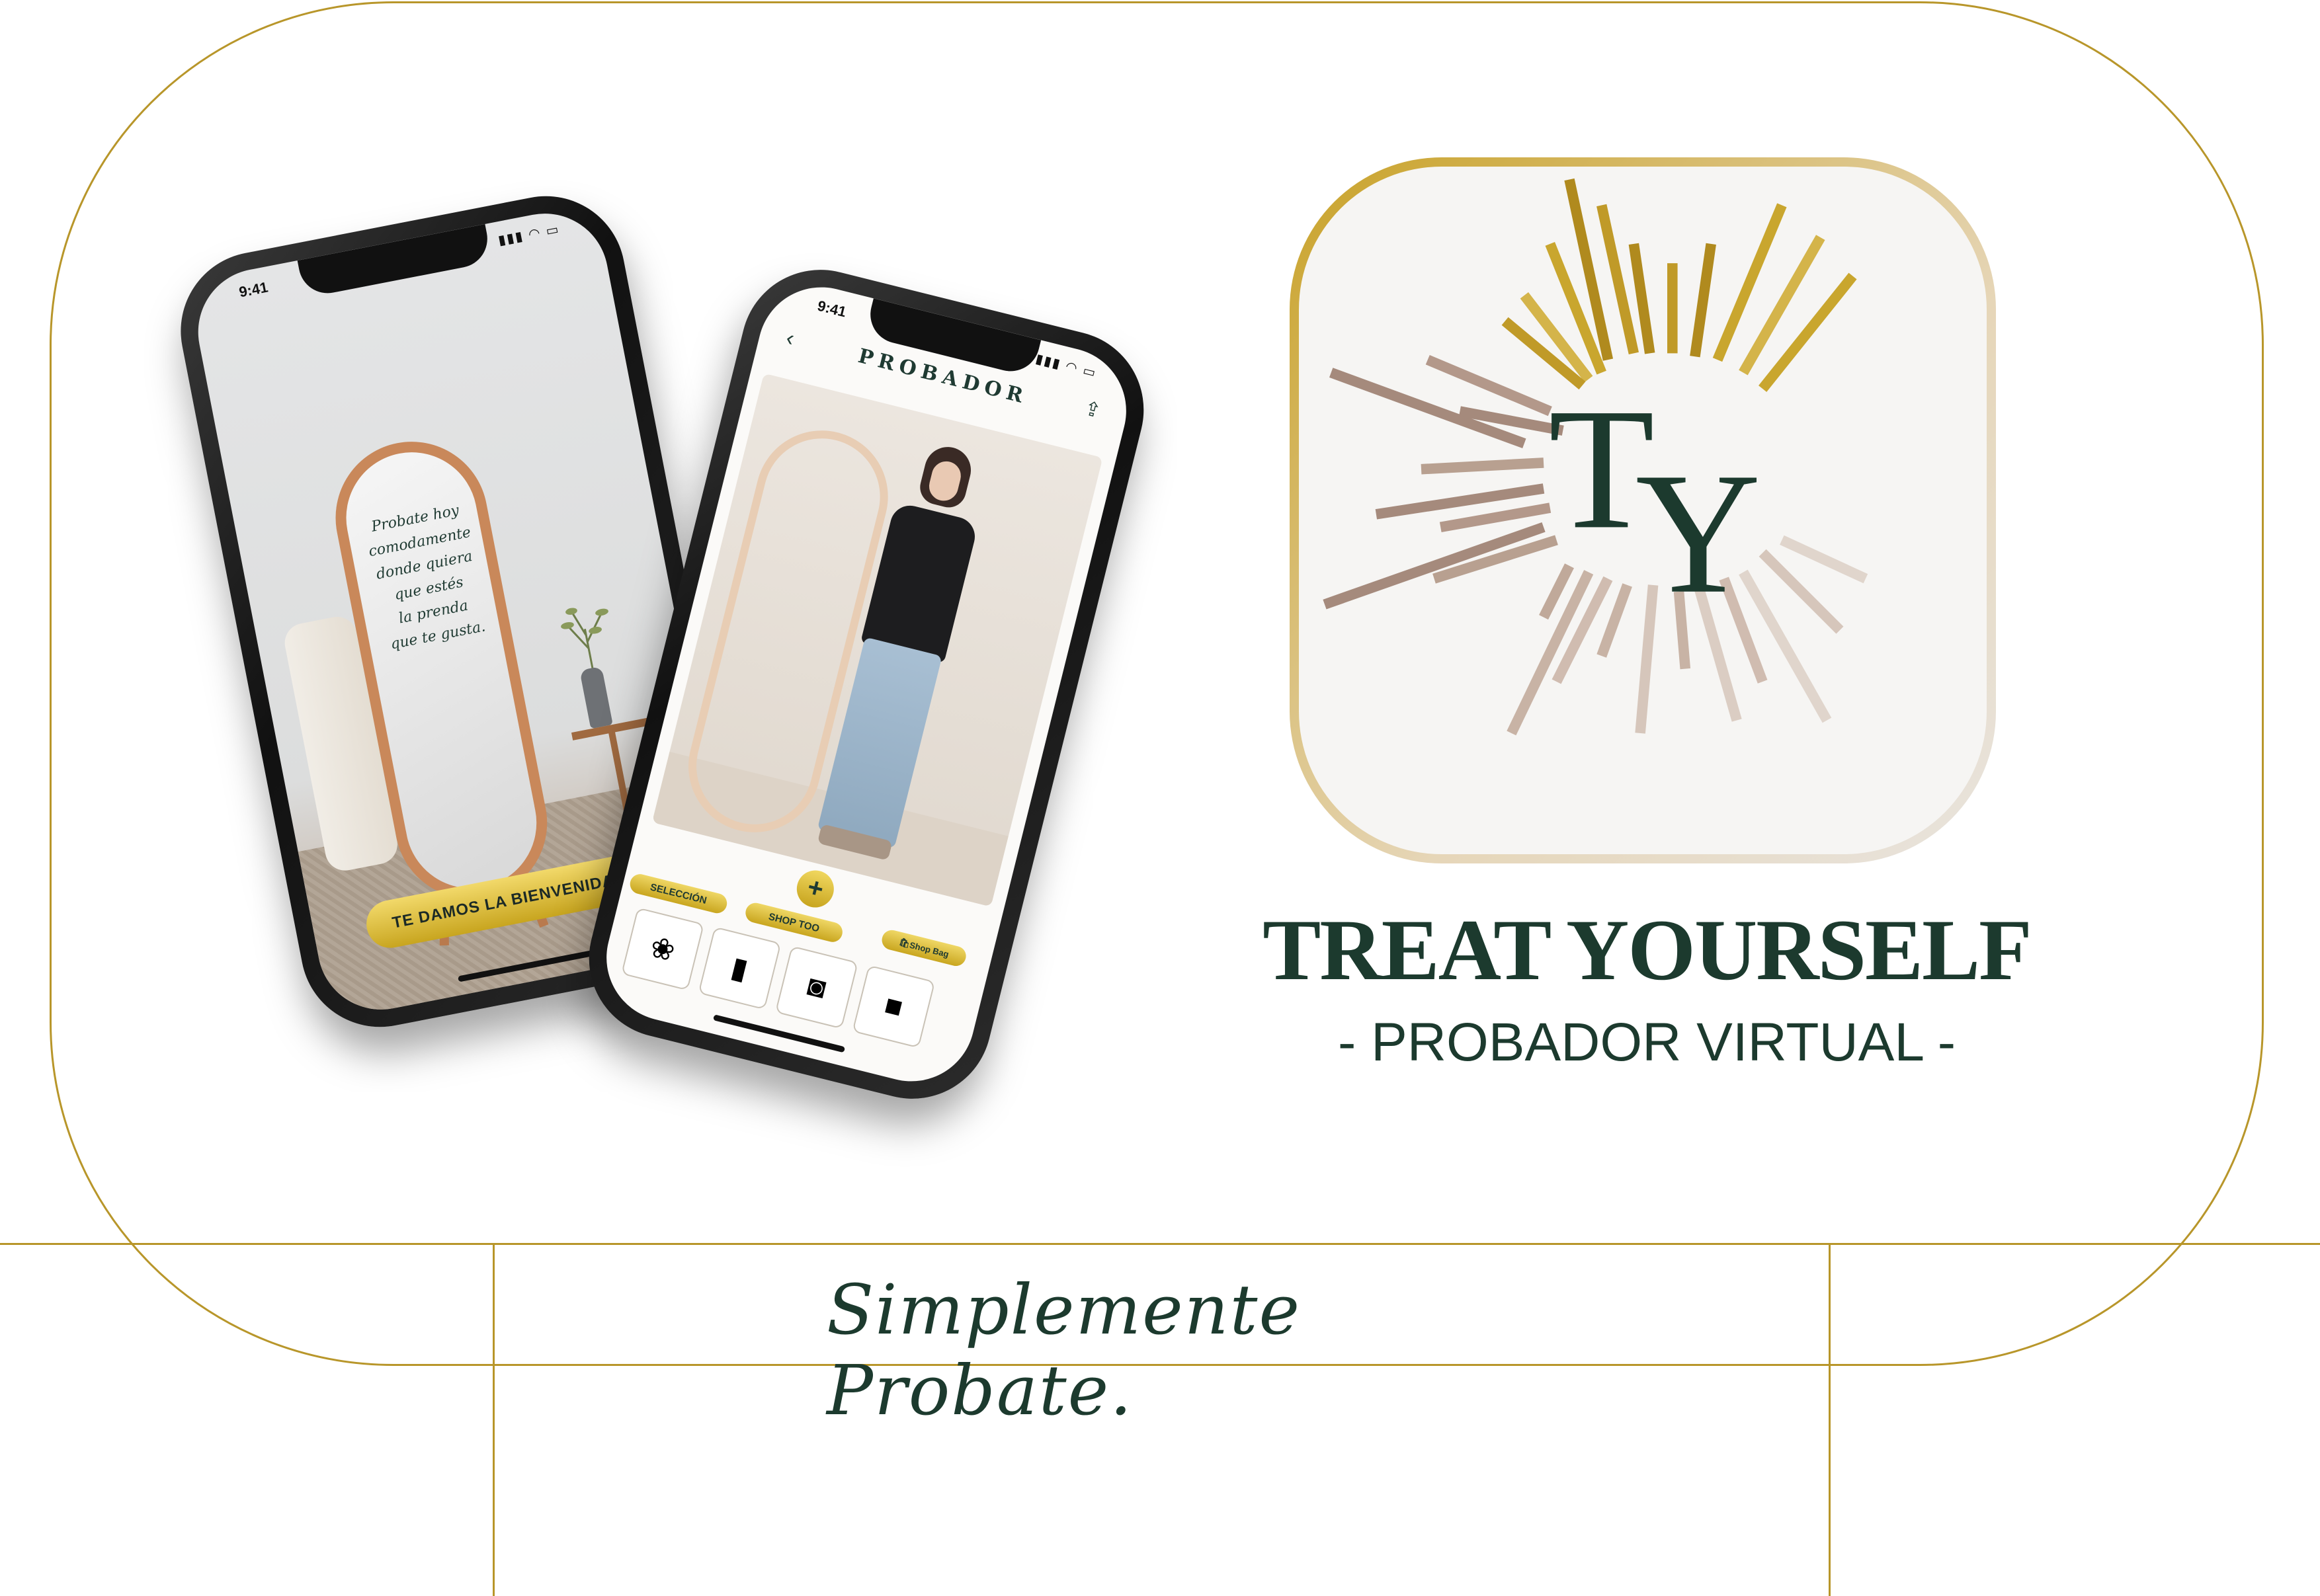  What do you see at coordinates (894, 1007) in the screenshot?
I see `thumbnail-black-jacket: ■` at bounding box center [894, 1007].